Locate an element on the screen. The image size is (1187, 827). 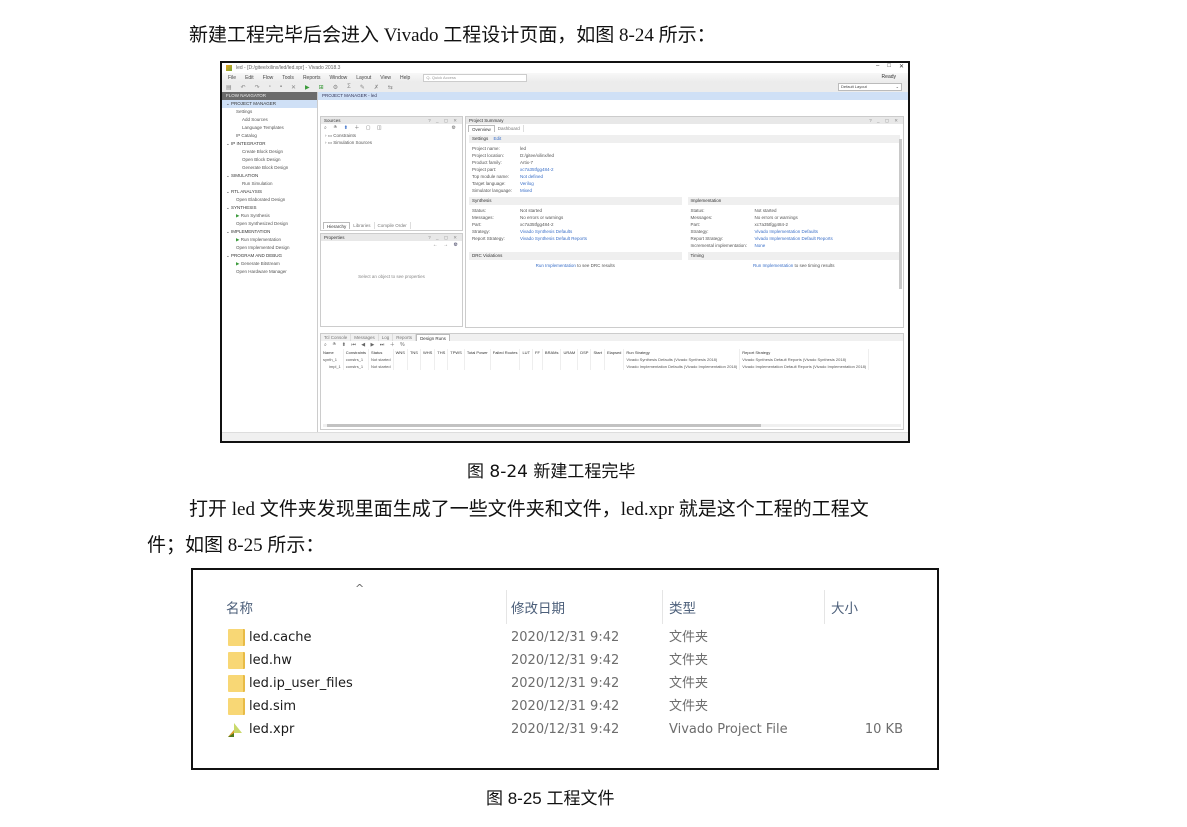
flow-nav-item: ⌄ PROGRAM AND DEBUG is located at coordinates (269, 256).